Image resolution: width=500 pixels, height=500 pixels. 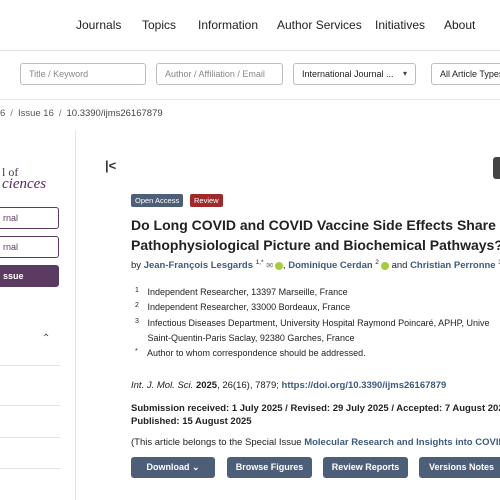 What do you see at coordinates (459, 467) in the screenshot?
I see `versions-notes-button: Versions Notes` at bounding box center [459, 467].